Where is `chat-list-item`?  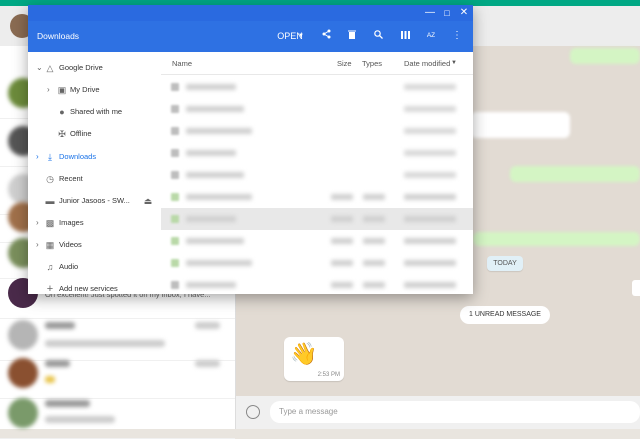
chat-list-item is located at coordinates (117, 414).